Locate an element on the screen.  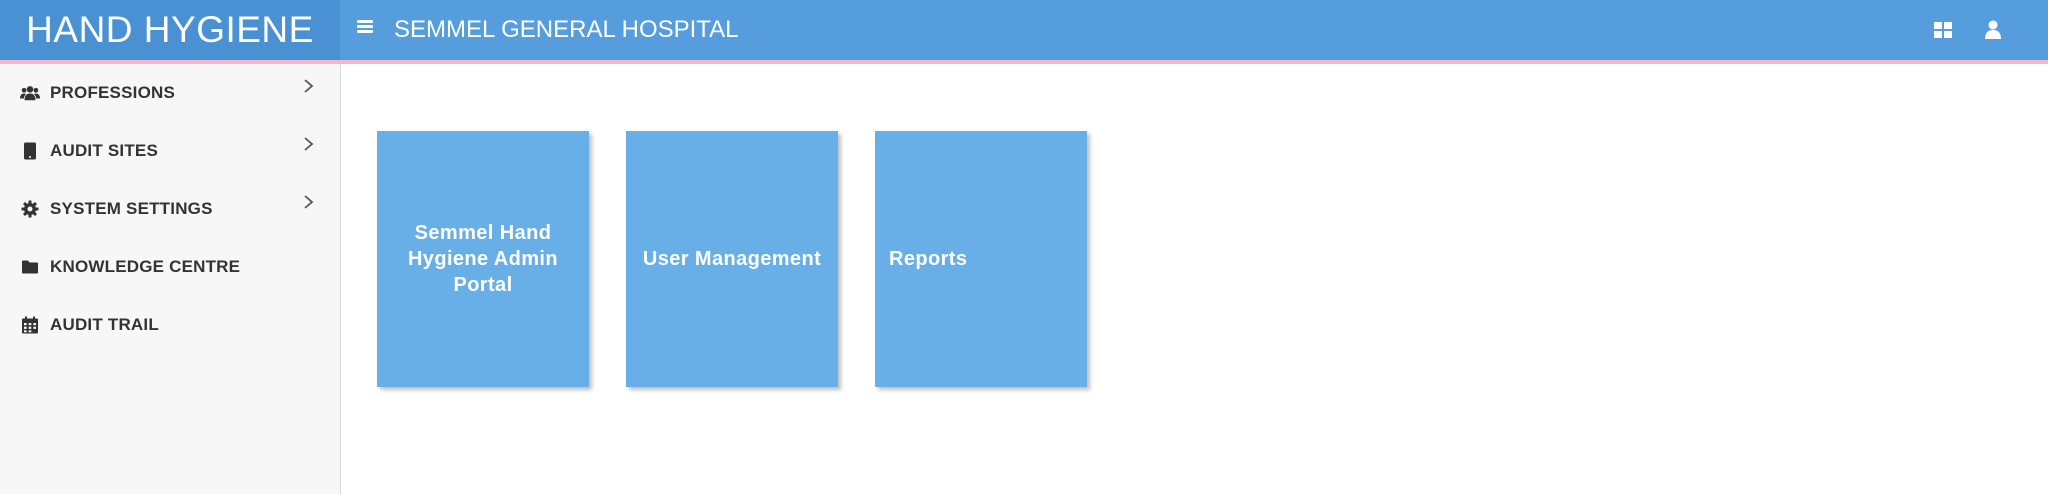
sidebar-item-label: KNOWLEDGE CENTRE is located at coordinates (145, 266).